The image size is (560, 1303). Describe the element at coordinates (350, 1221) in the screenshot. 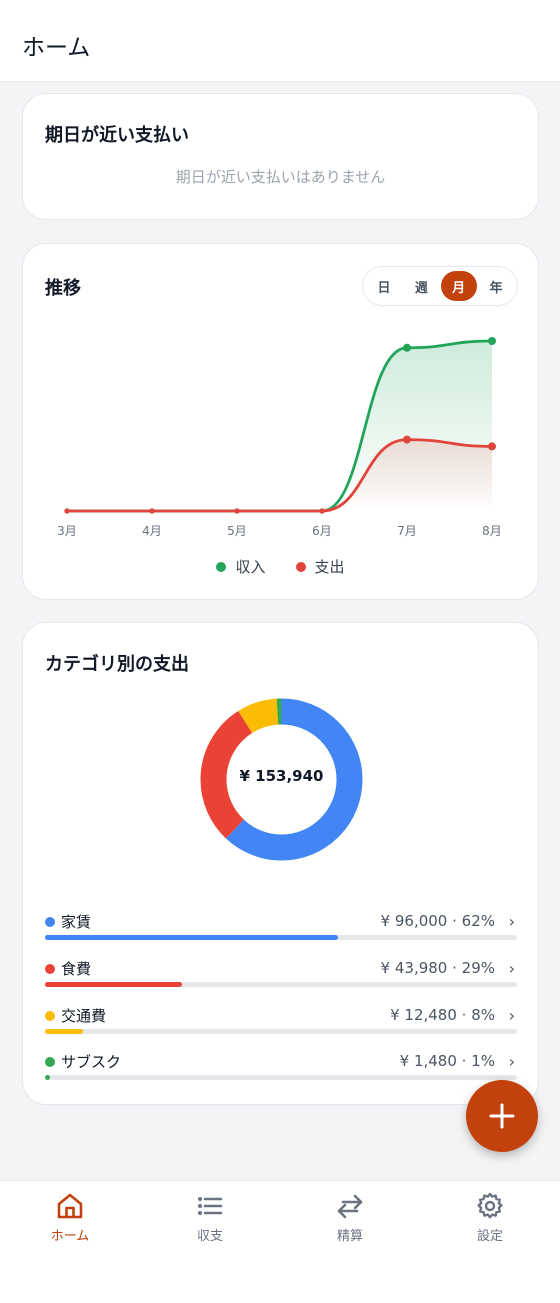

I see `nav-settlement: 精算` at that location.